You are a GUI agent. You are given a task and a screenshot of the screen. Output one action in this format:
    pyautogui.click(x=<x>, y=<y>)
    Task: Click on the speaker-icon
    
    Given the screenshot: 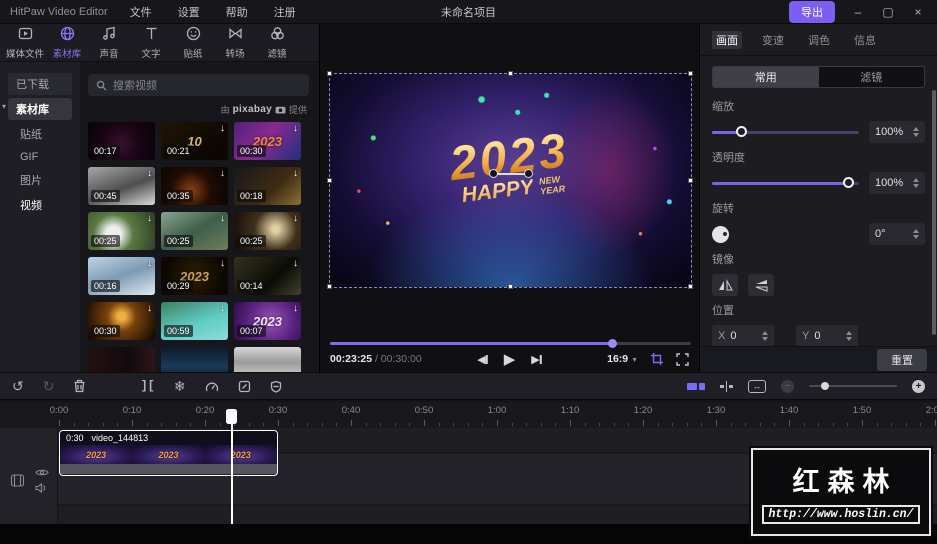 What is the action you would take?
    pyautogui.click(x=40, y=487)
    